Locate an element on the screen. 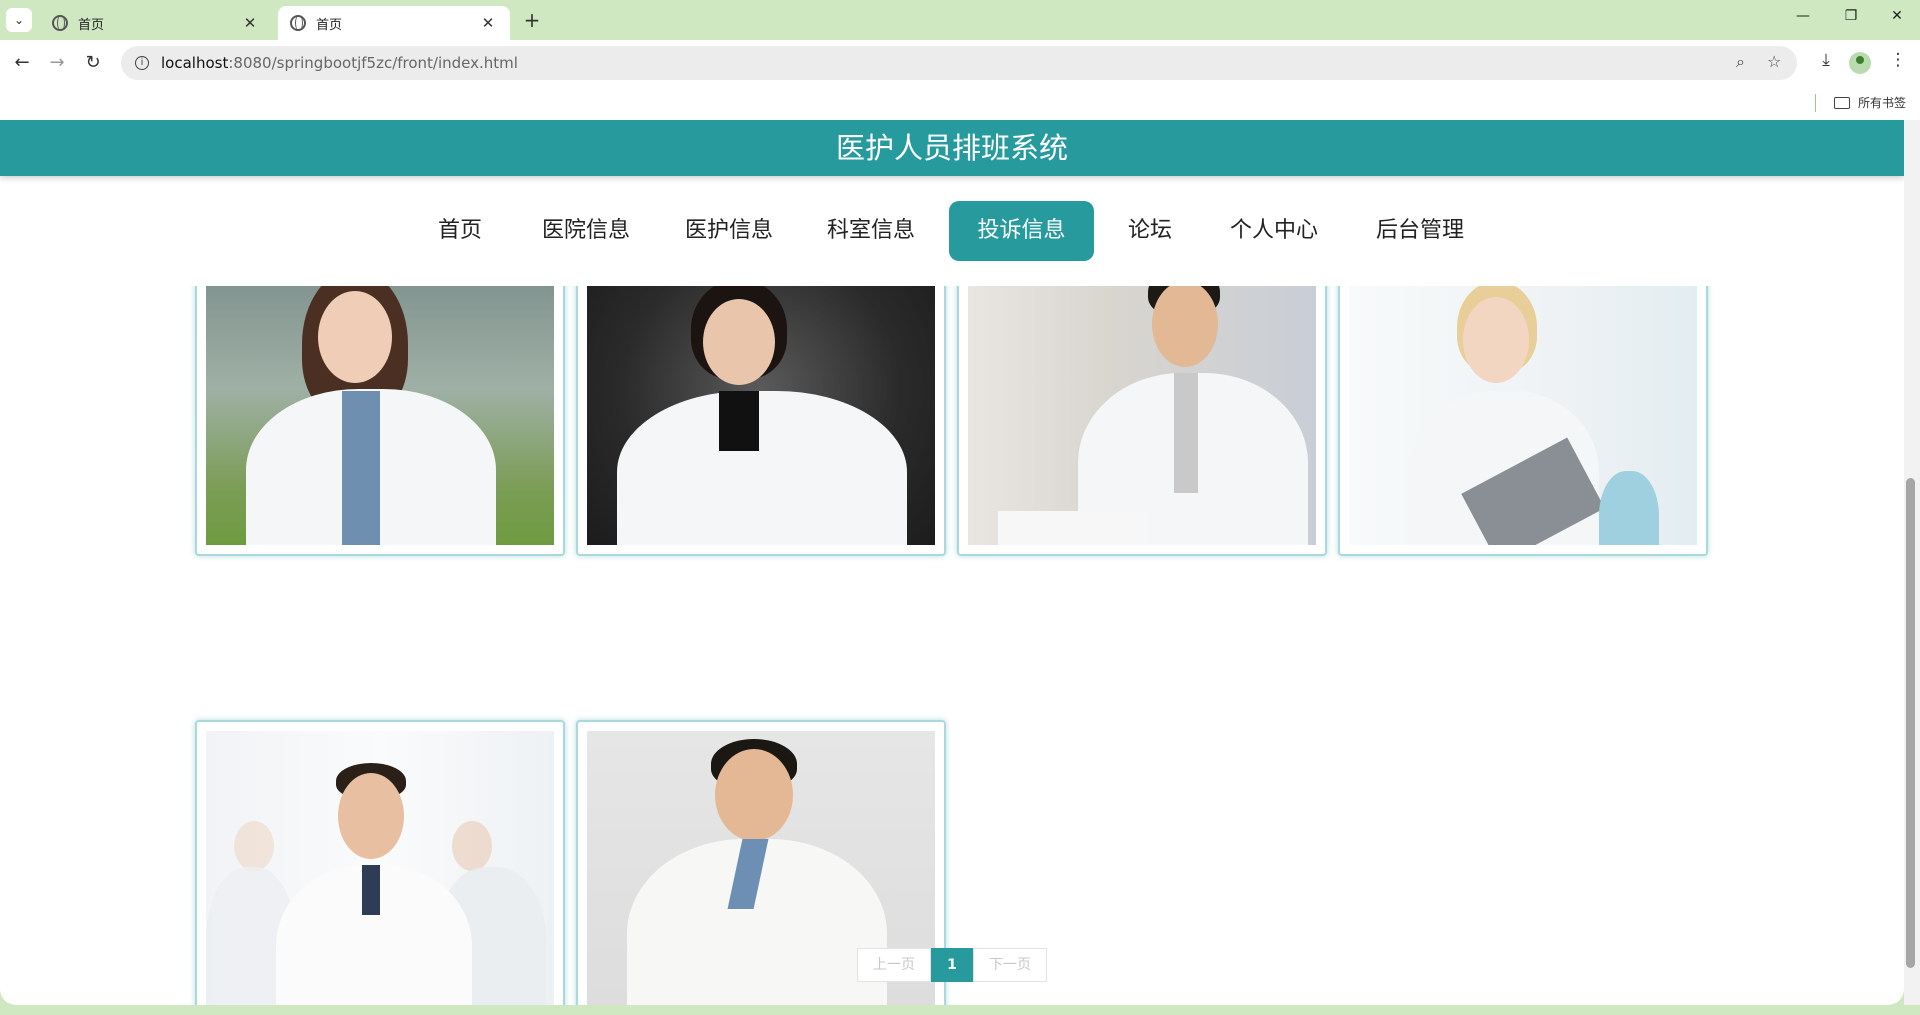  plus-icon: + is located at coordinates (532, 20).